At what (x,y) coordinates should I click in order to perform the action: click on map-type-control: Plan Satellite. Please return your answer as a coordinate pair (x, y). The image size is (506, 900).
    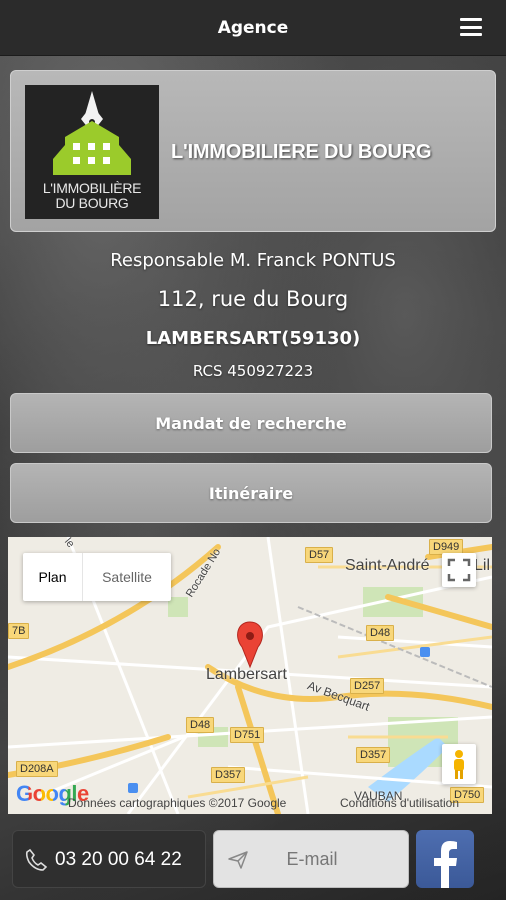
    Looking at the image, I should click on (97, 577).